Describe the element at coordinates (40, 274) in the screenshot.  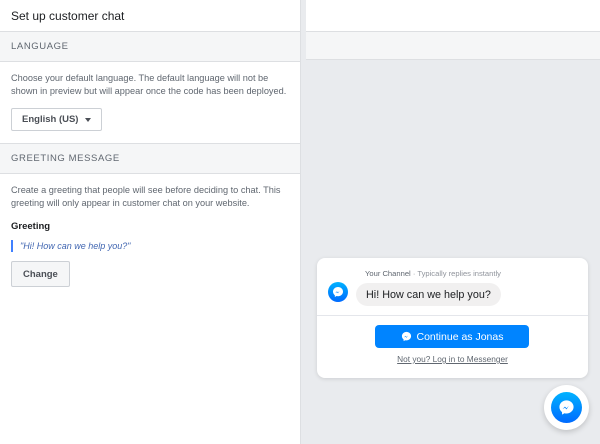
I see `change-greeting-button: Change` at that location.